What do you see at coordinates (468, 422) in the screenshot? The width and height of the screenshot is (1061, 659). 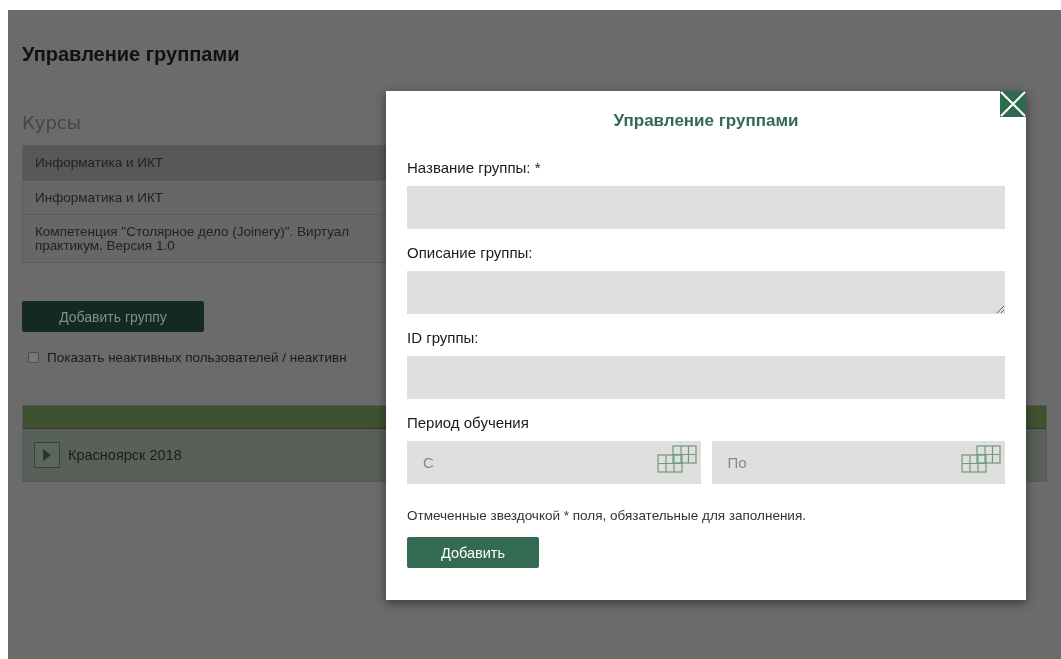 I see `field-label: Период обучения` at bounding box center [468, 422].